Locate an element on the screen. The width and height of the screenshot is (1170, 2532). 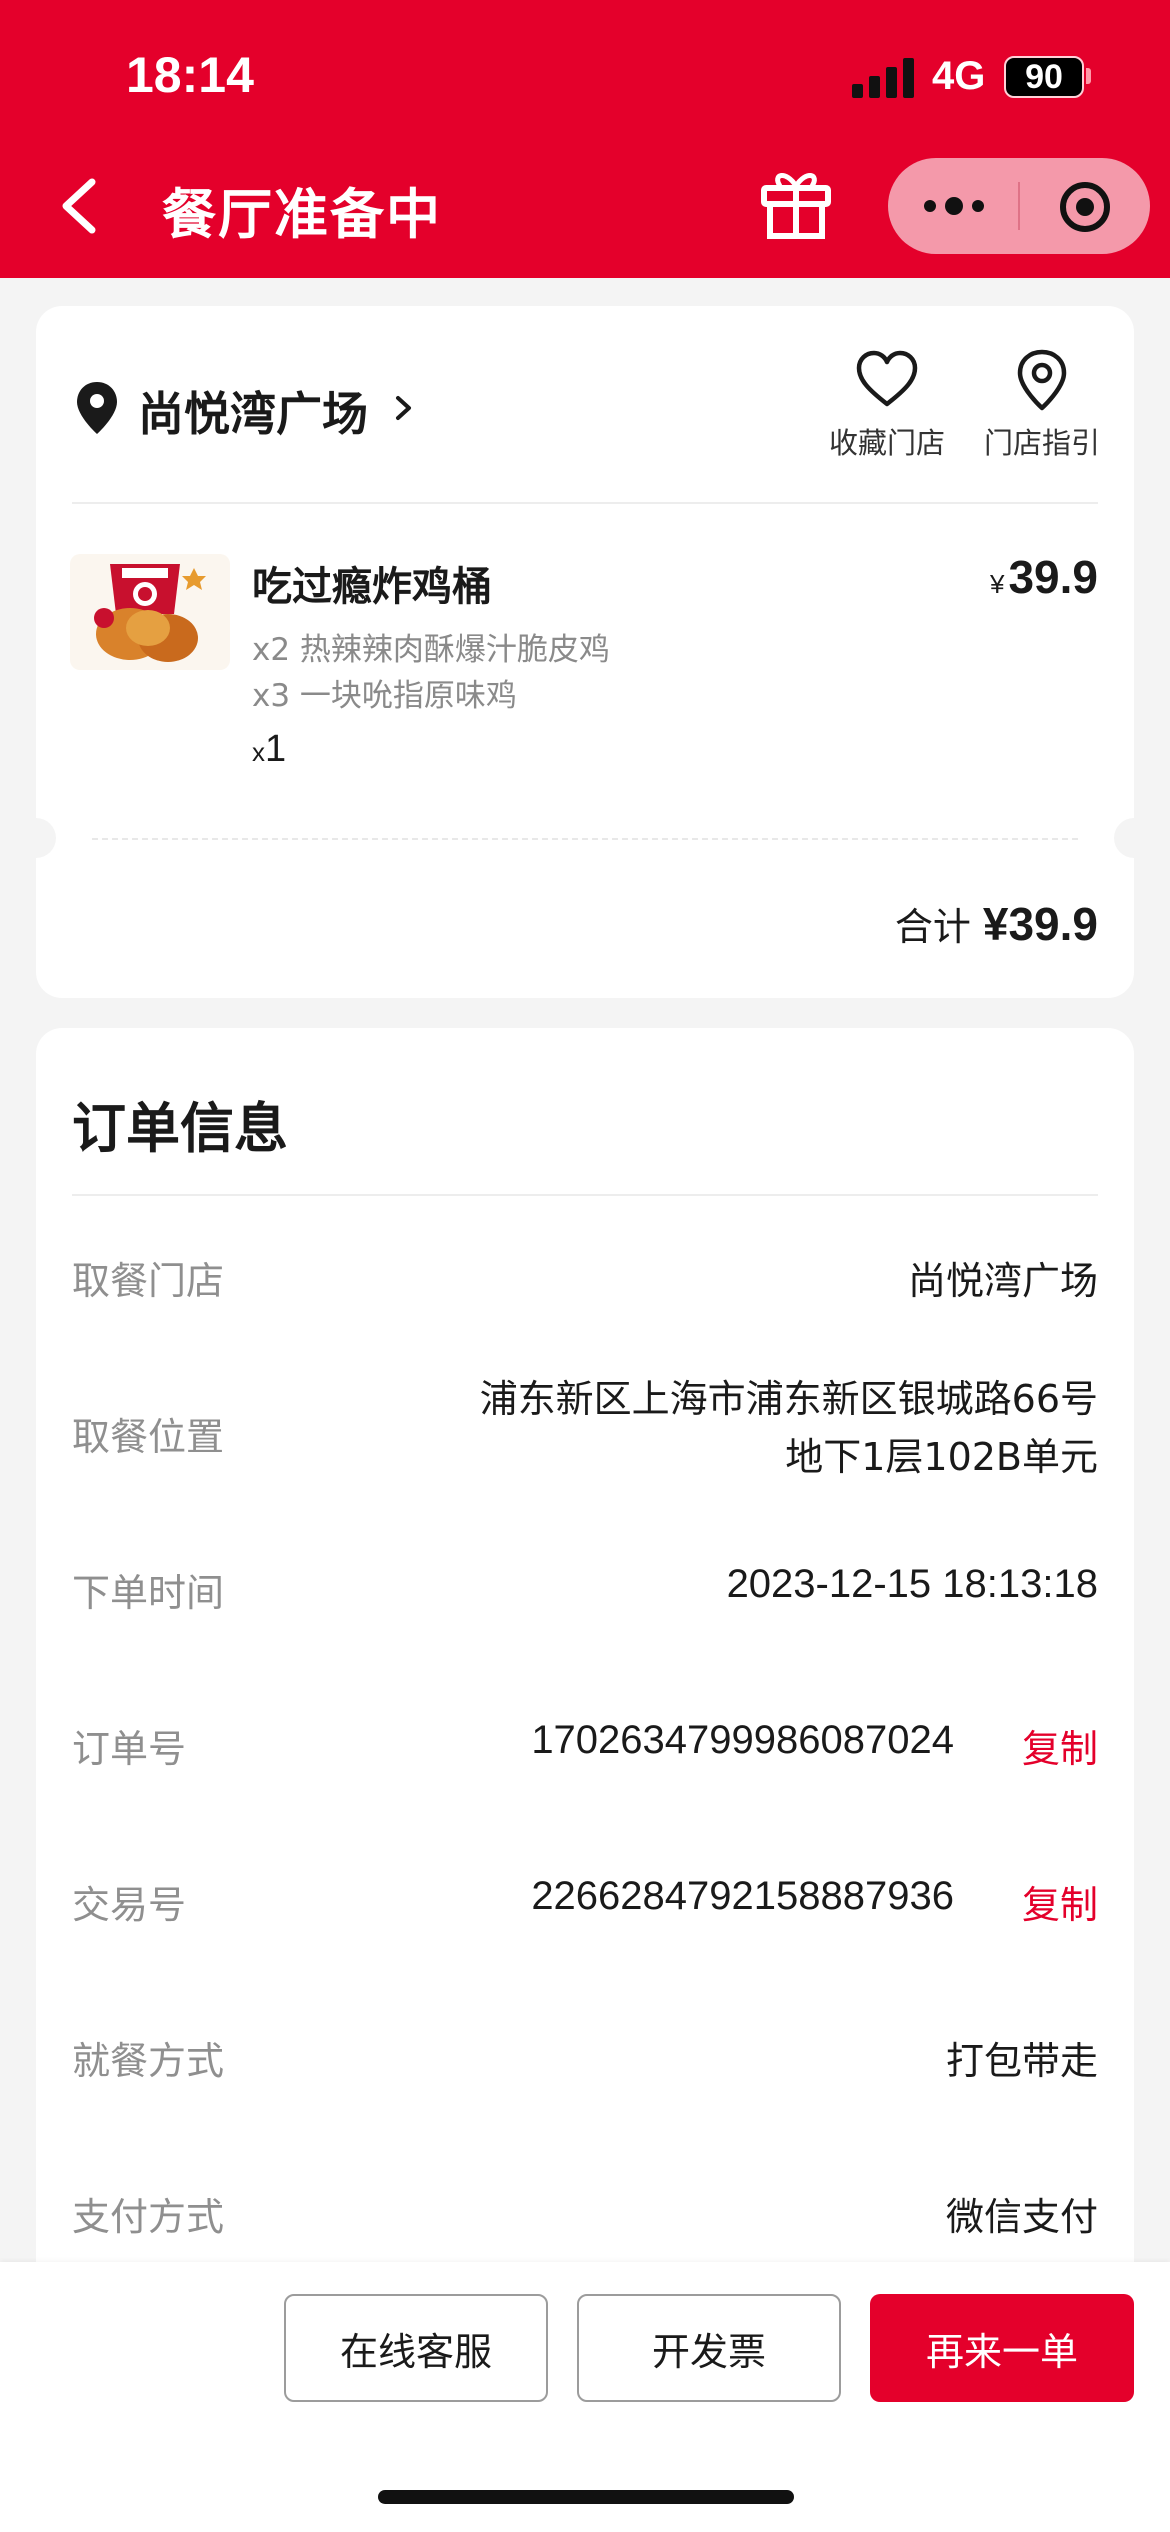
product-quantity: x1 is located at coordinates (269, 749).